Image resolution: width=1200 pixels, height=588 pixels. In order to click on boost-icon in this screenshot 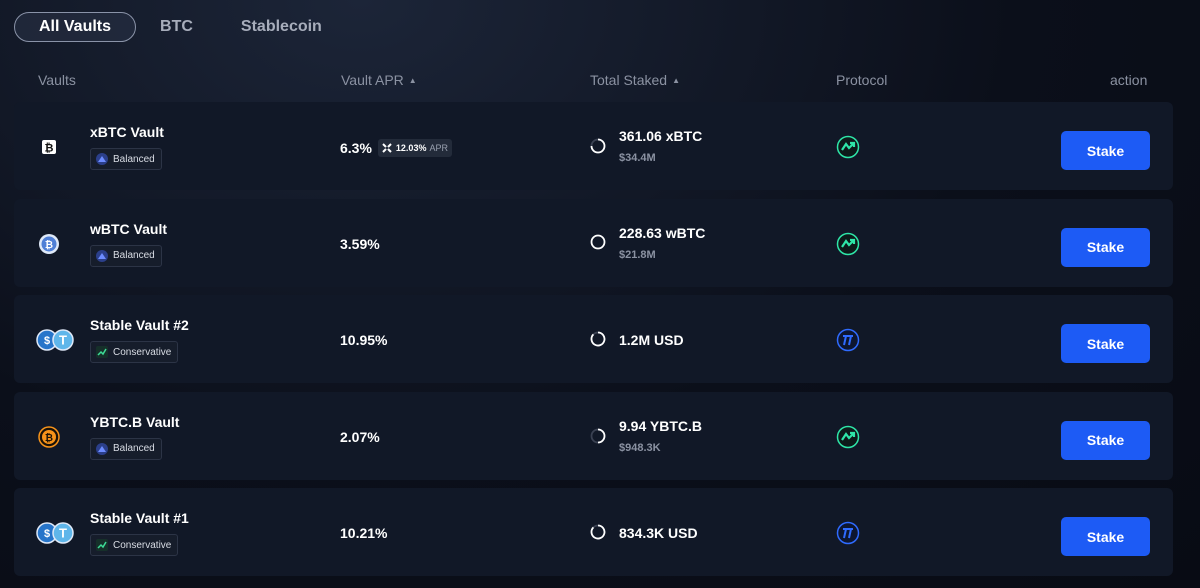, I will do `click(387, 148)`.